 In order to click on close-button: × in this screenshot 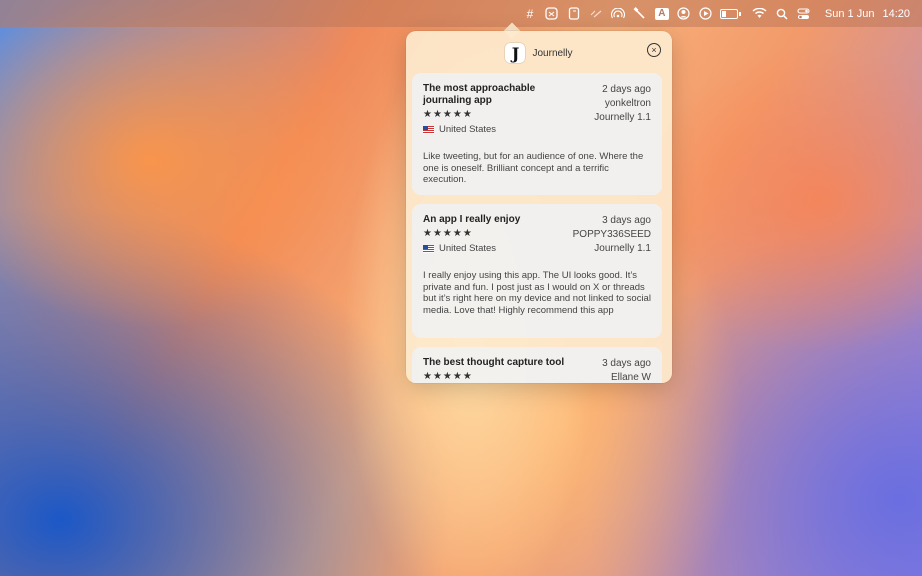, I will do `click(654, 50)`.